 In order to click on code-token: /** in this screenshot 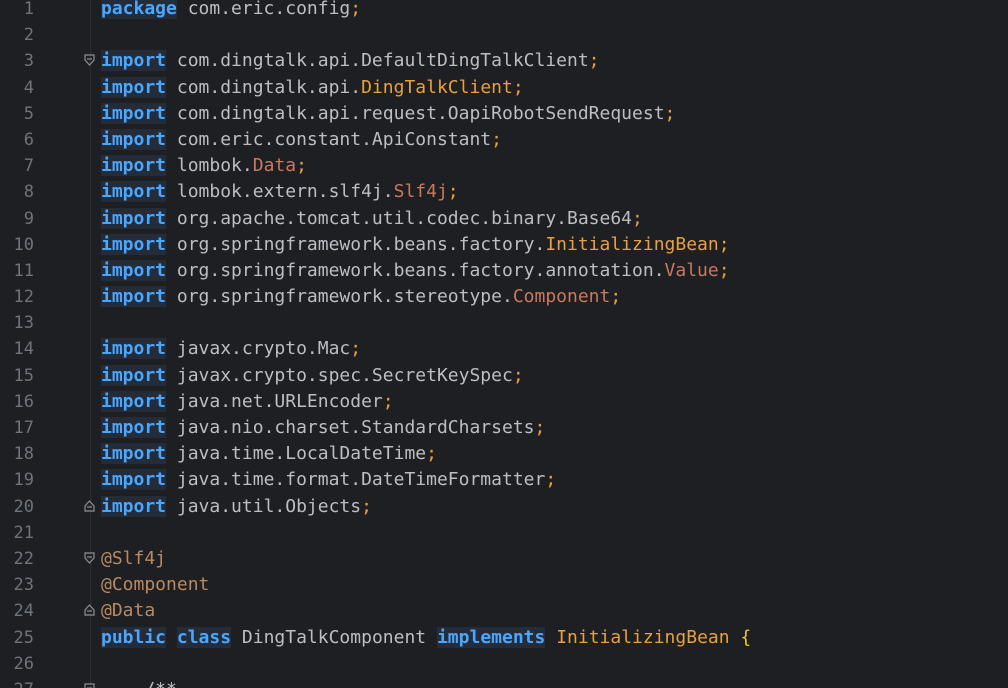, I will do `click(139, 683)`.